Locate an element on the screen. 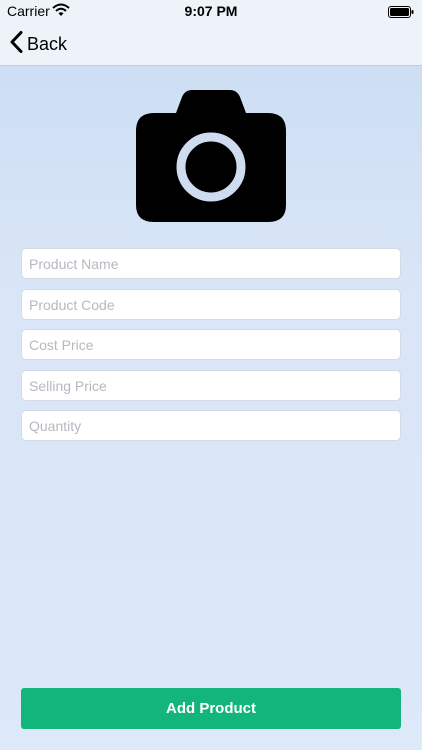 The width and height of the screenshot is (422, 750). chevron-left-icon is located at coordinates (16, 44).